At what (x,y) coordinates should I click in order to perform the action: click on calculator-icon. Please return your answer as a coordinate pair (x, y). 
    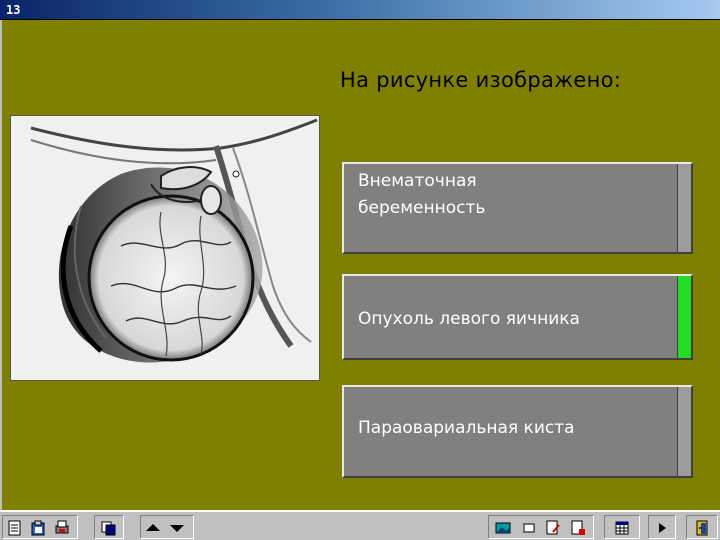
    Looking at the image, I should click on (622, 528).